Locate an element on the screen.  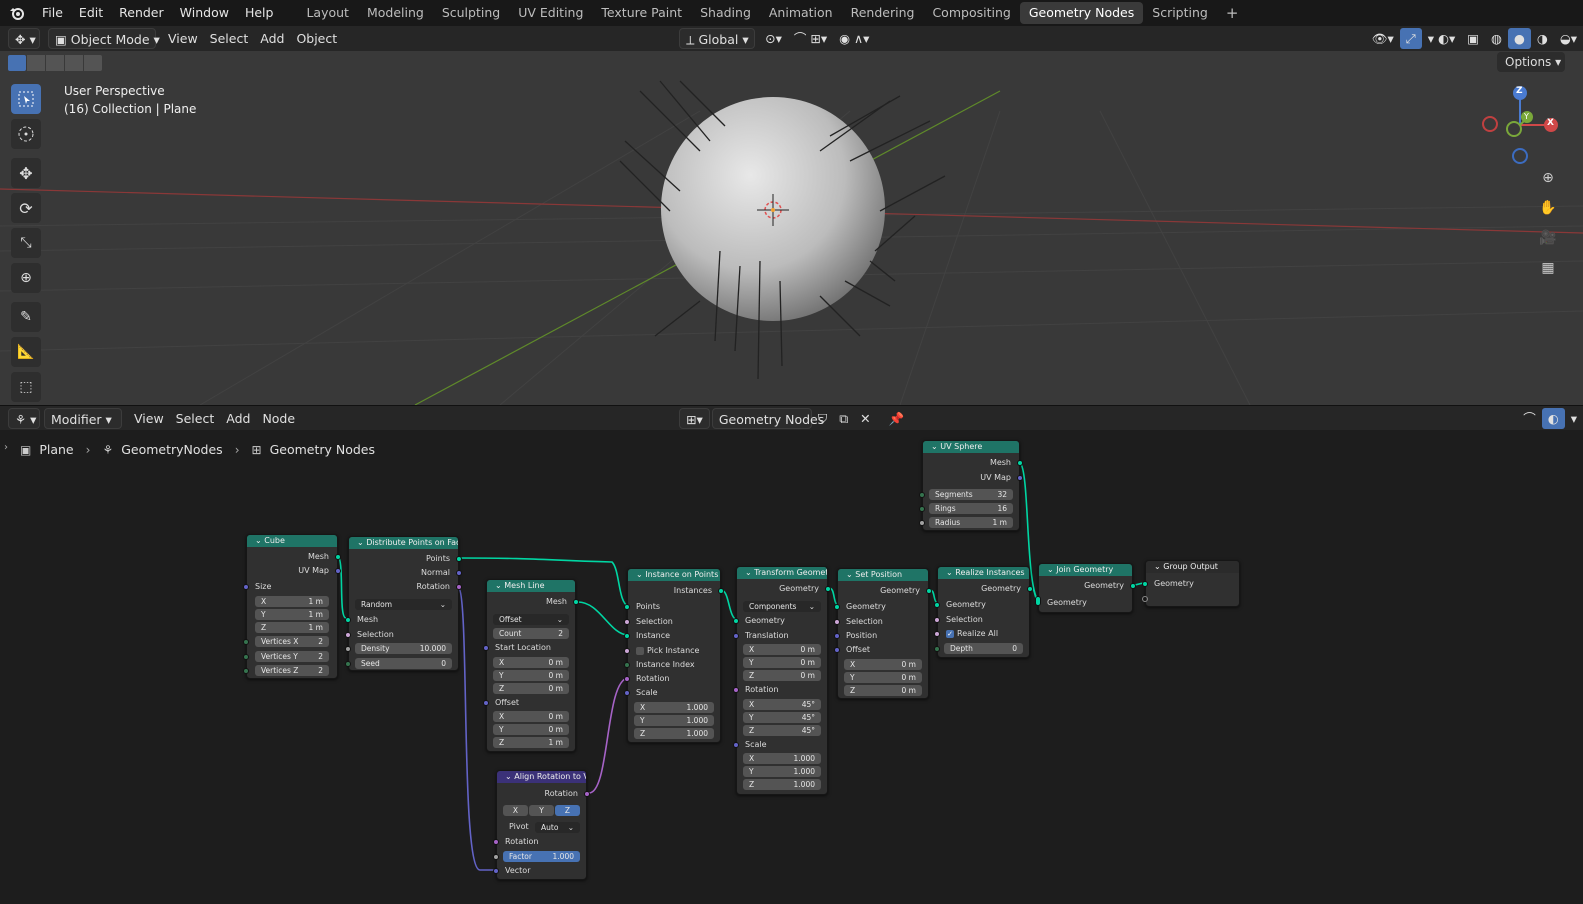
socket-uv-out is located at coordinates (338, 571).